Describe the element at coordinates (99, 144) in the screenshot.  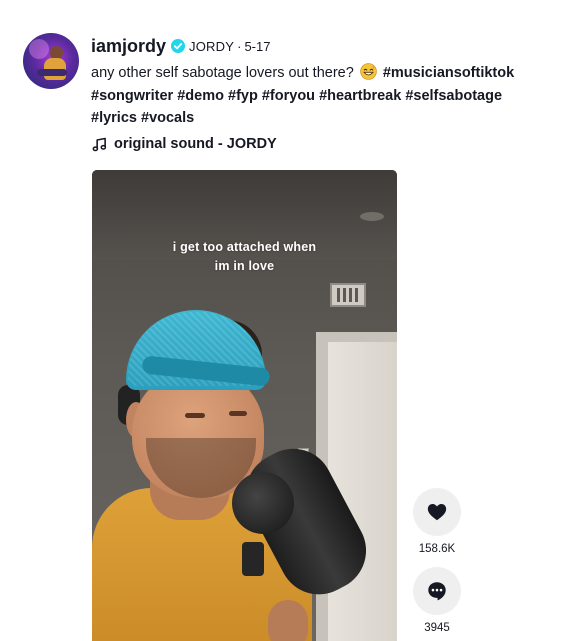
I see `music-note-icon` at that location.